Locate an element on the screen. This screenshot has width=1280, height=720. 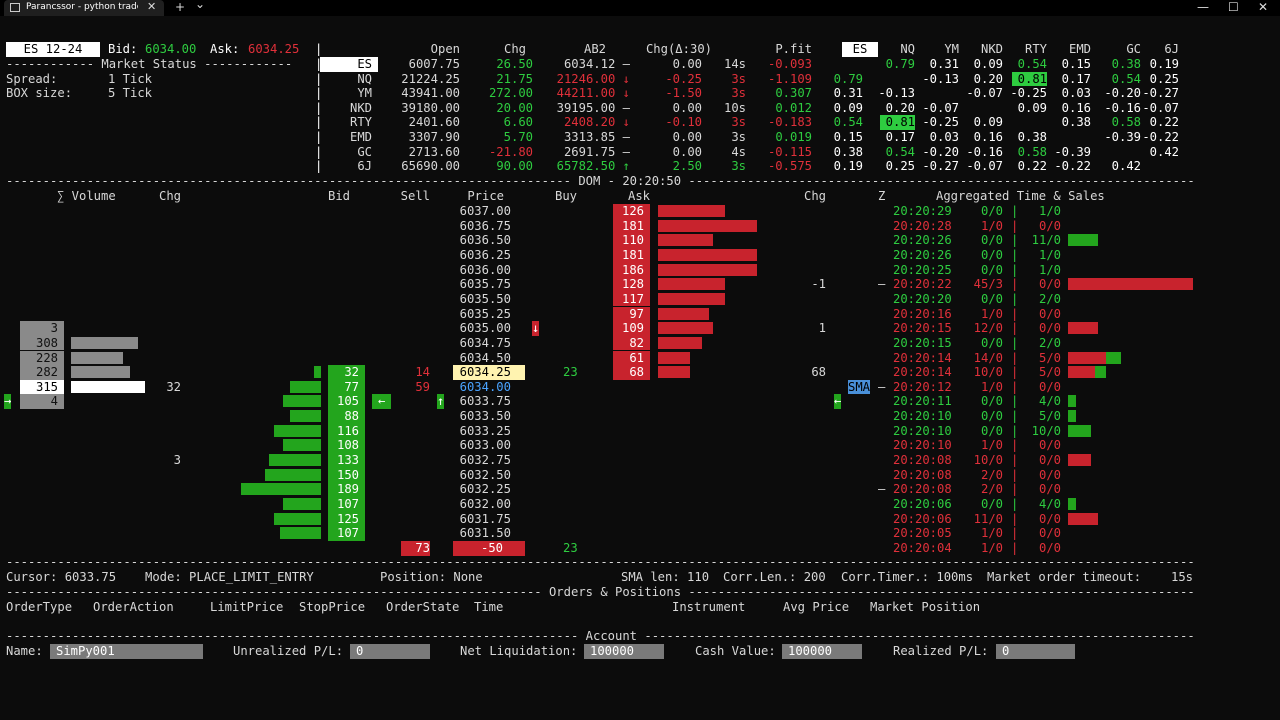
corr-cell: -0.13 is located at coordinates (940, 78).